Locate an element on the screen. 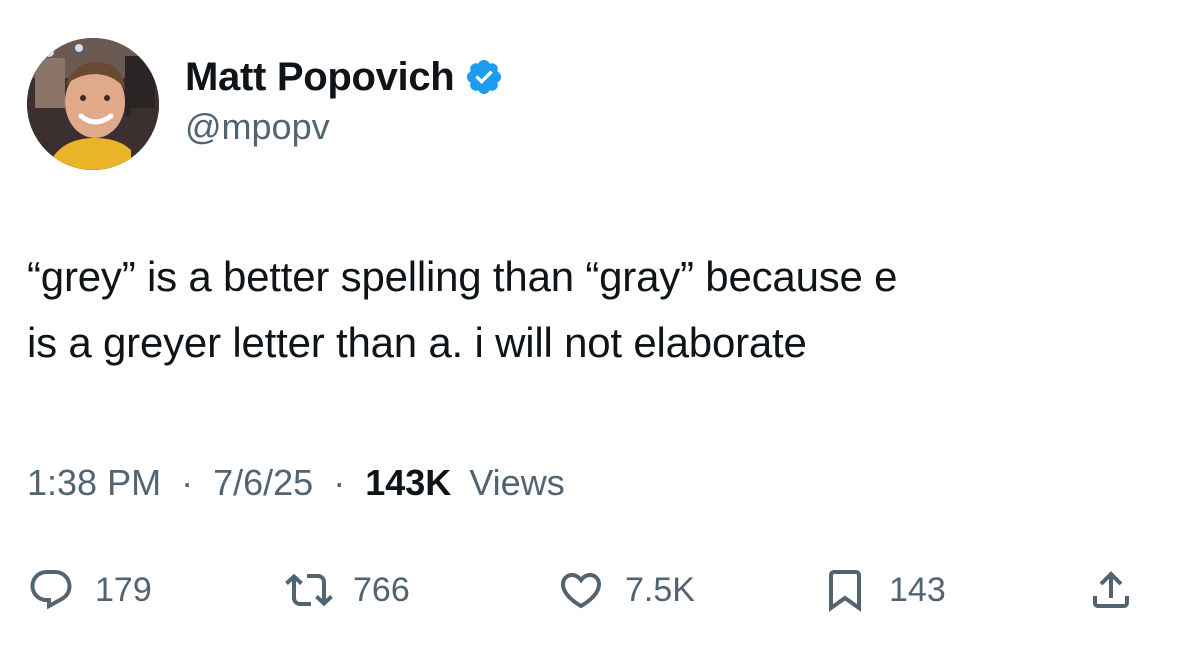  like-button: 7.5K is located at coordinates (626, 590).